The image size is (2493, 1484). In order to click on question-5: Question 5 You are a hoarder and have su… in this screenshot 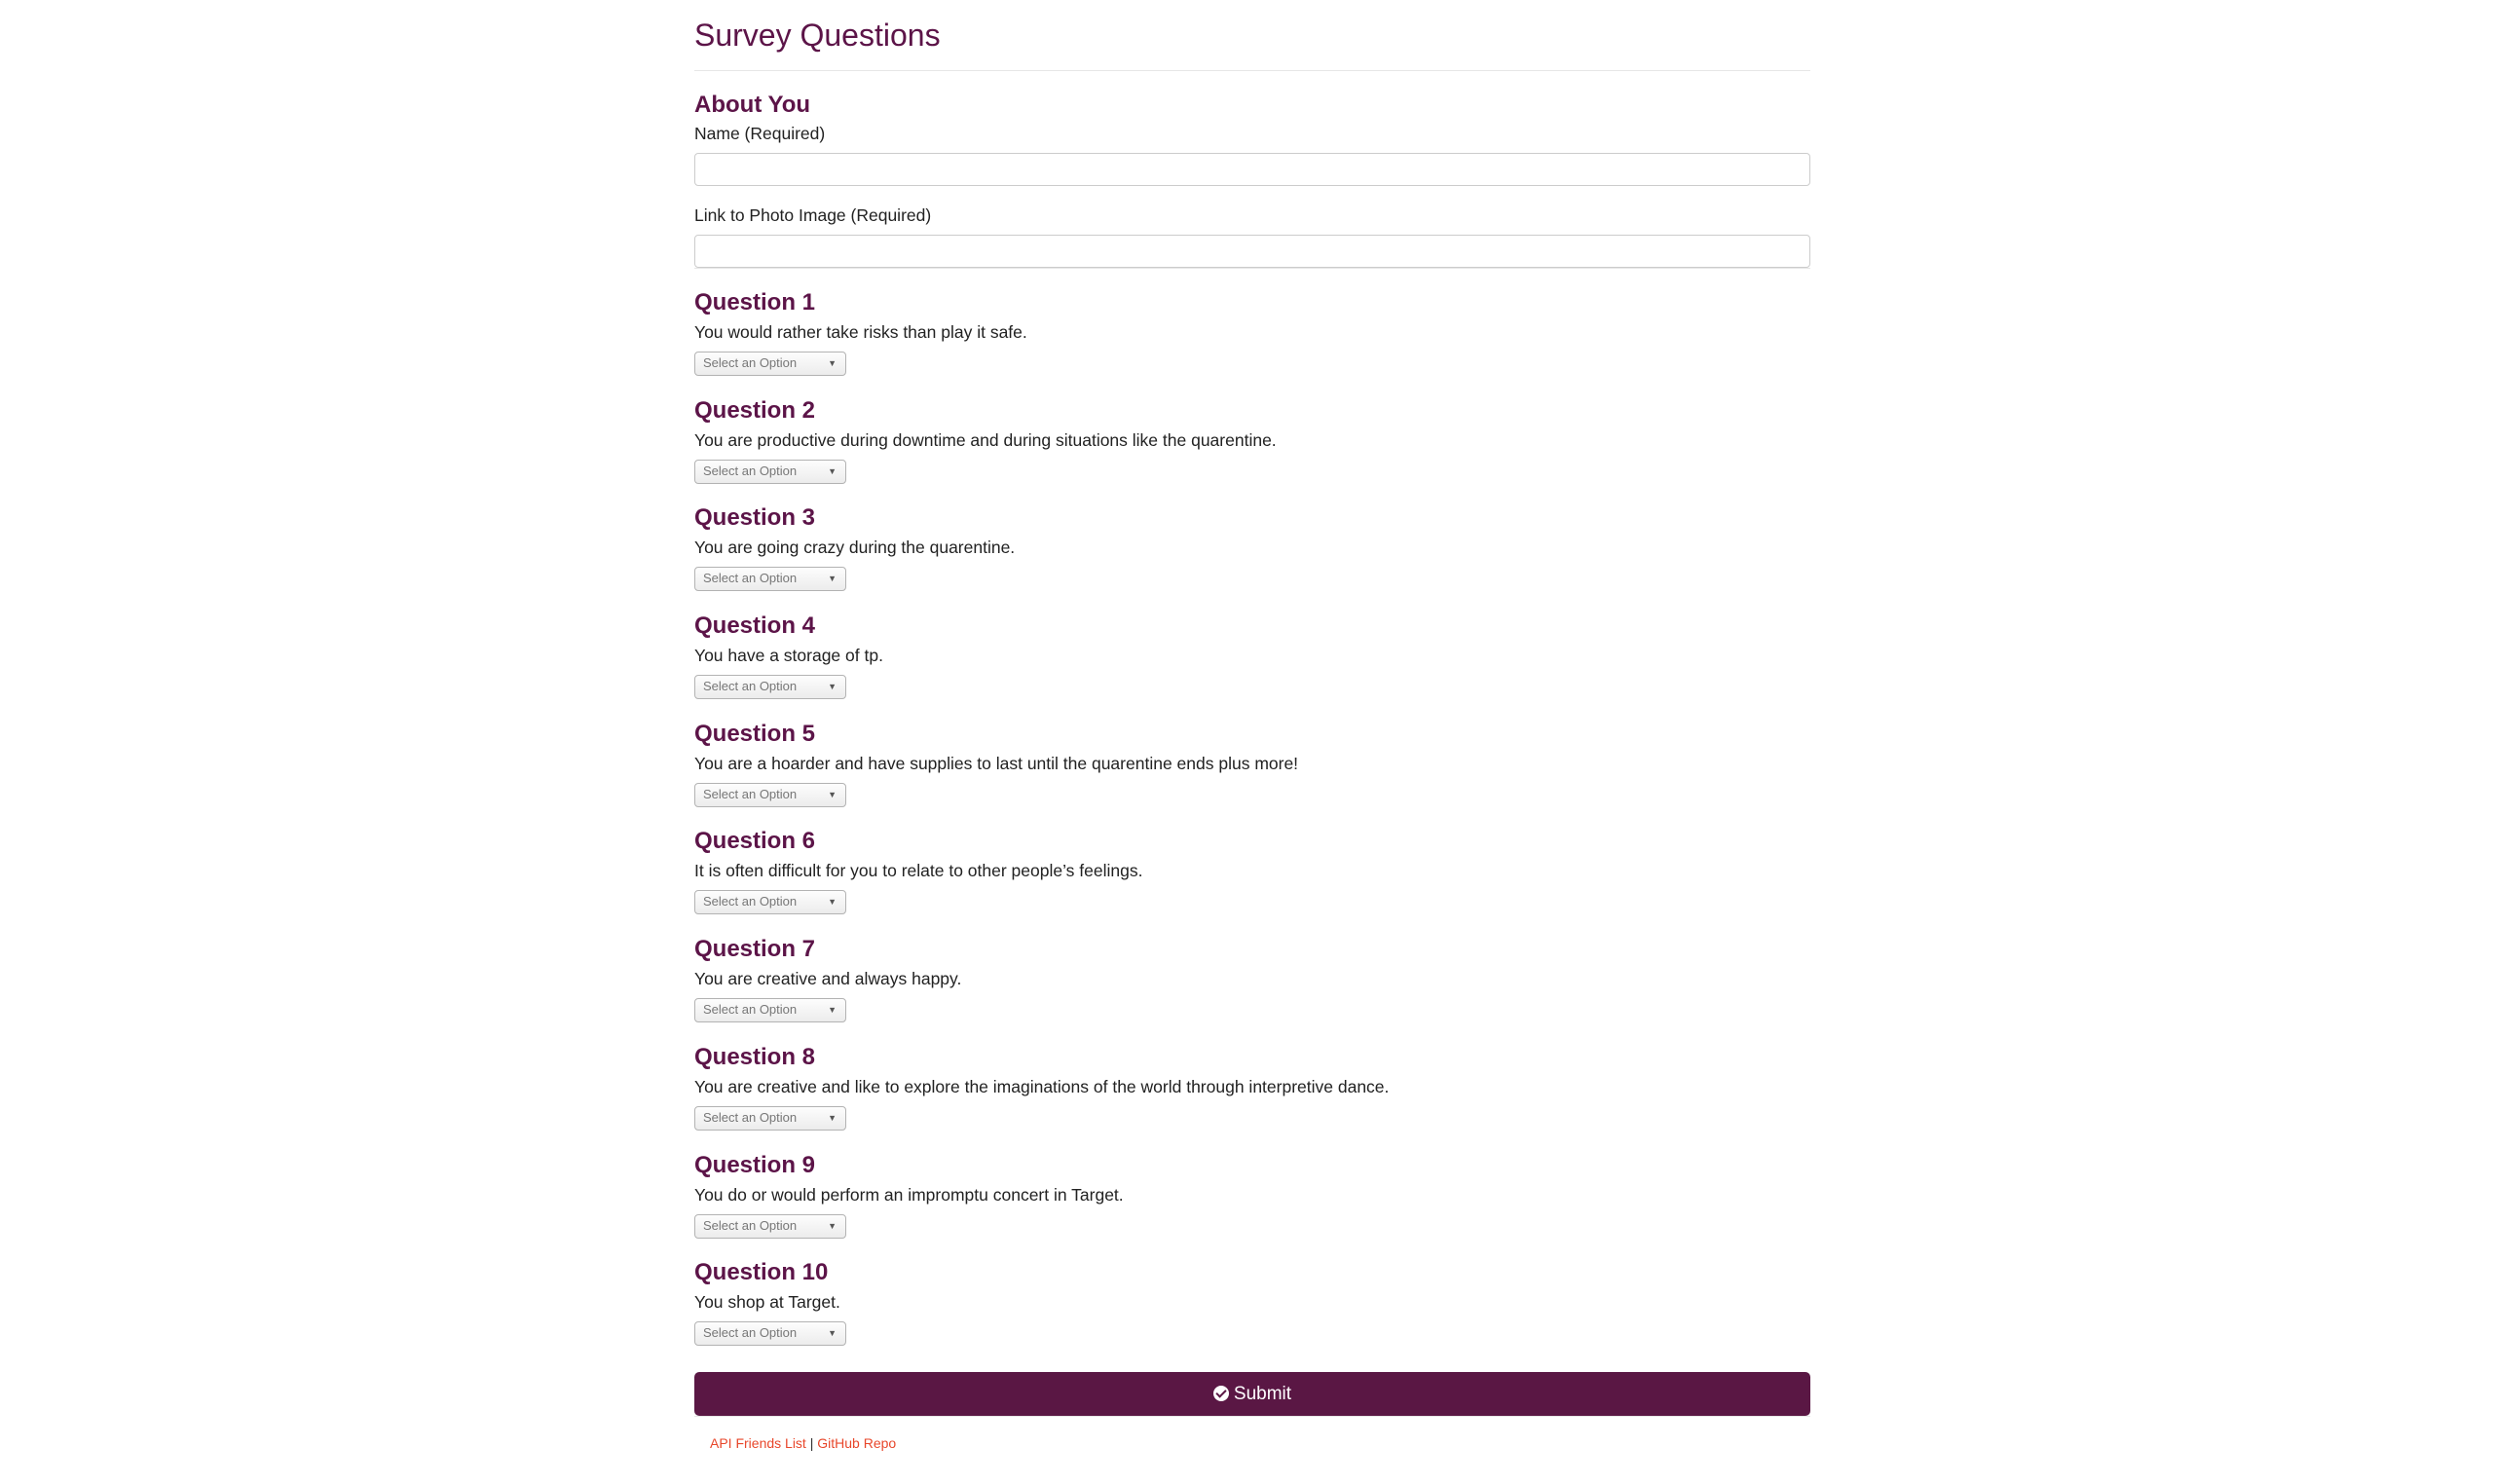, I will do `click(1252, 774)`.